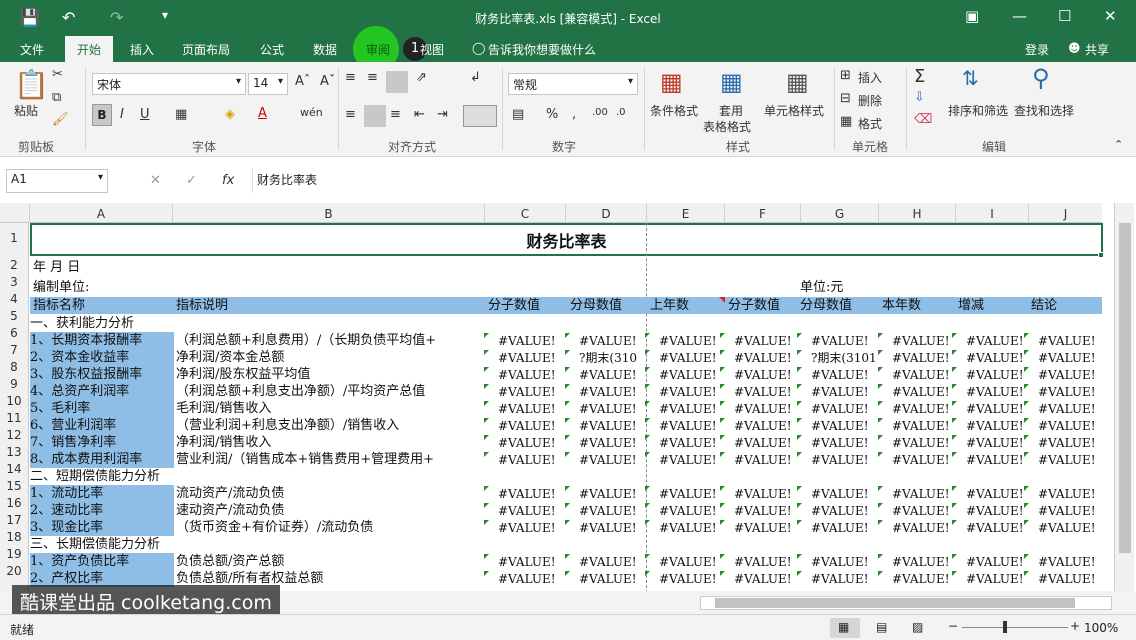  What do you see at coordinates (14, 244) in the screenshot?
I see `row-header: 1` at bounding box center [14, 244].